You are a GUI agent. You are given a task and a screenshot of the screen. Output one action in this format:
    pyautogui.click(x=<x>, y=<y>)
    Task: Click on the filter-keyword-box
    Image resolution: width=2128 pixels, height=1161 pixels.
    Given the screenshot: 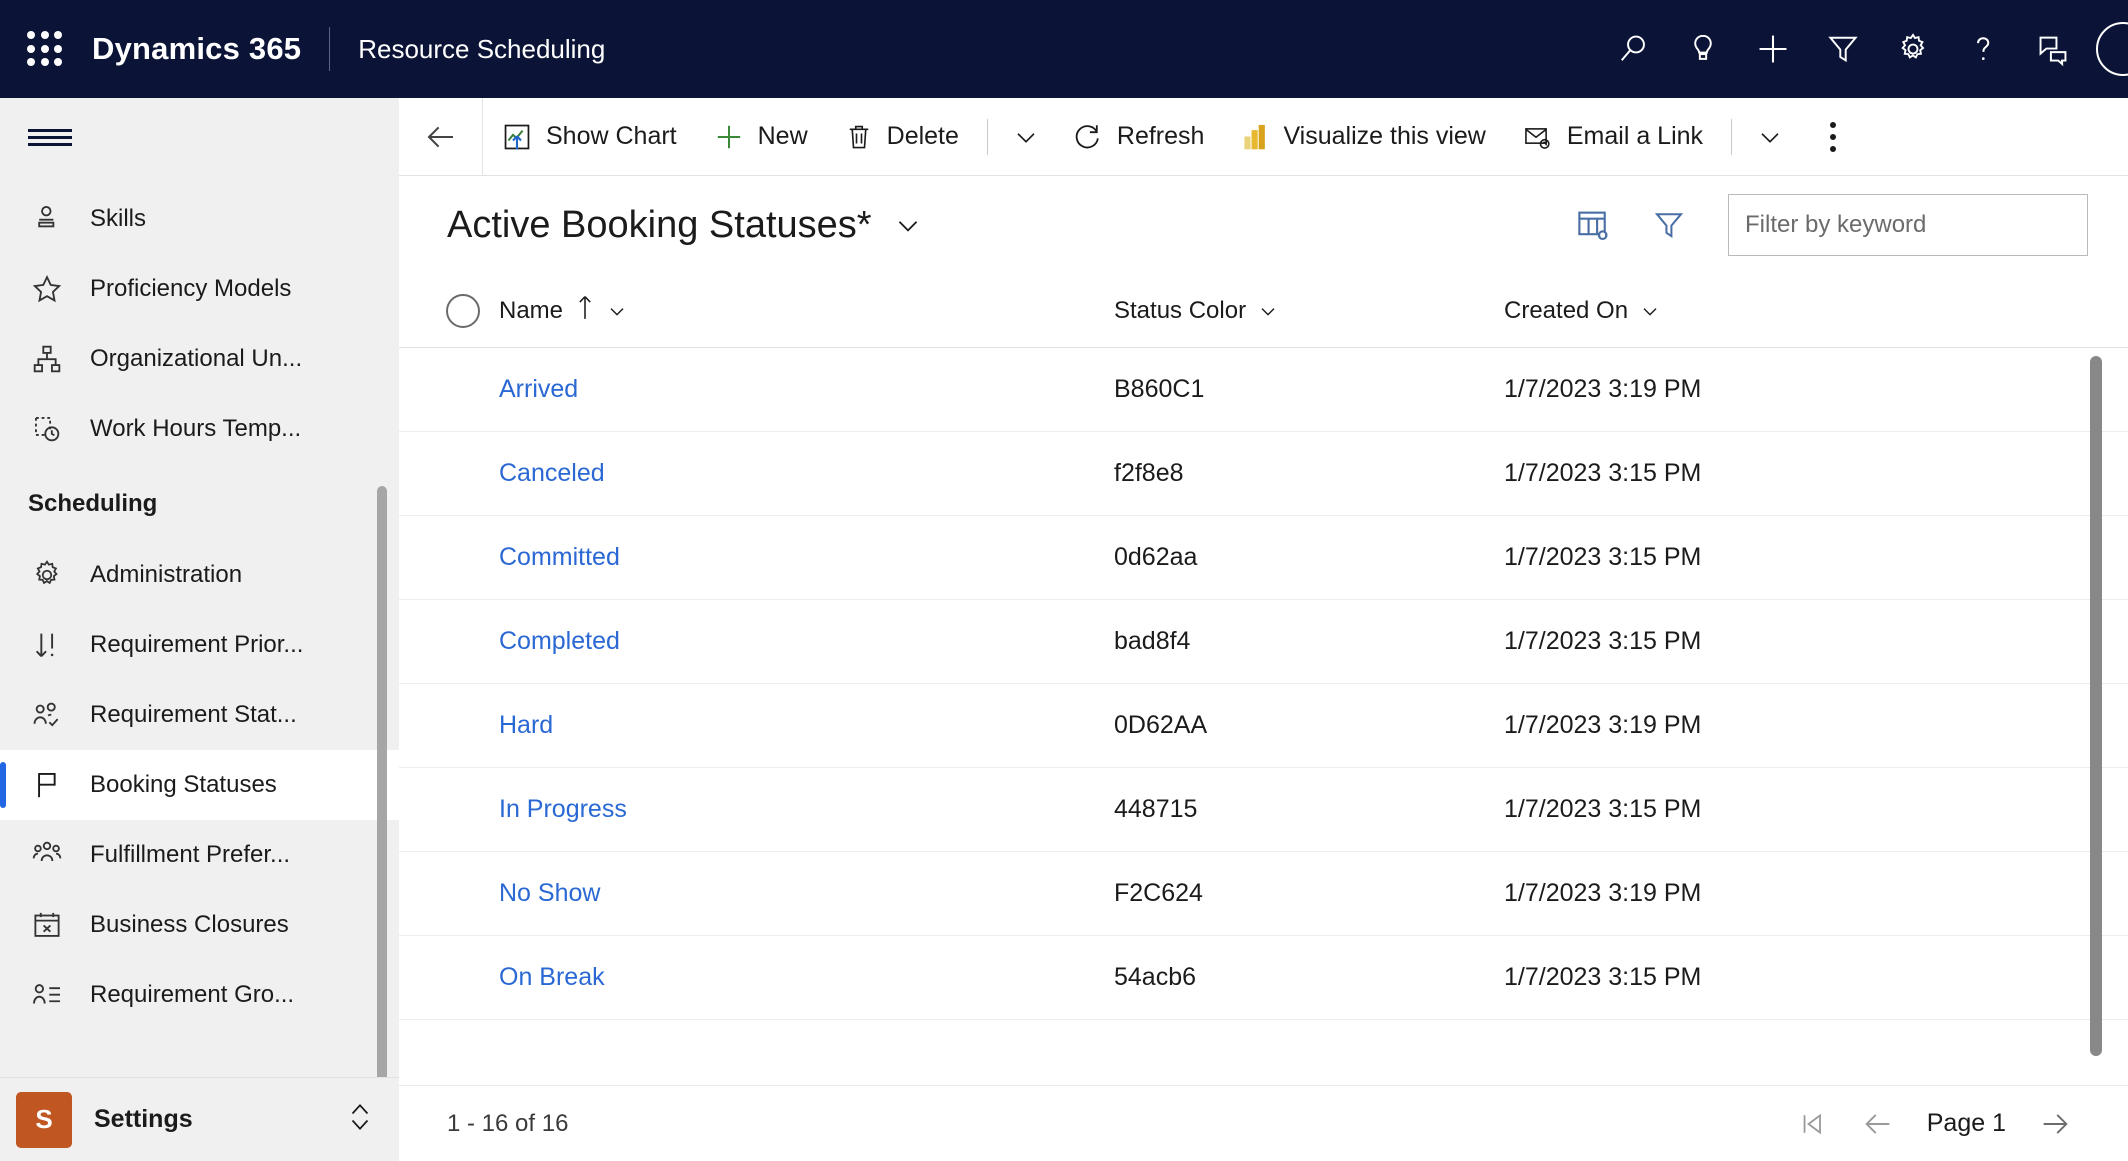 What is the action you would take?
    pyautogui.click(x=1908, y=225)
    